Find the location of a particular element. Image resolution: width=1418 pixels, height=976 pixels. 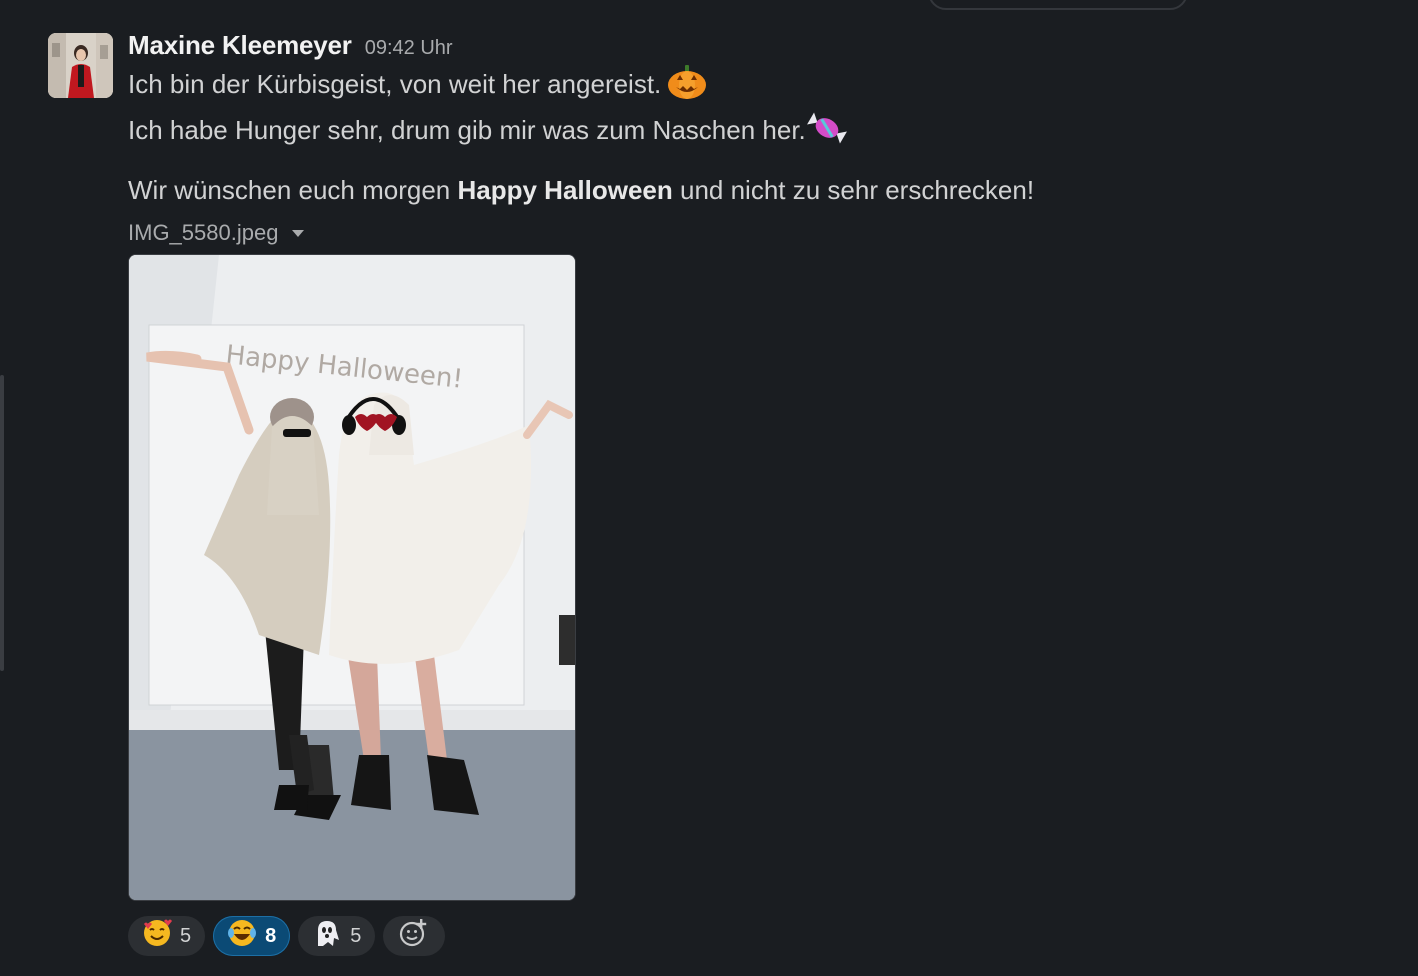

avatar is located at coordinates (80, 65).